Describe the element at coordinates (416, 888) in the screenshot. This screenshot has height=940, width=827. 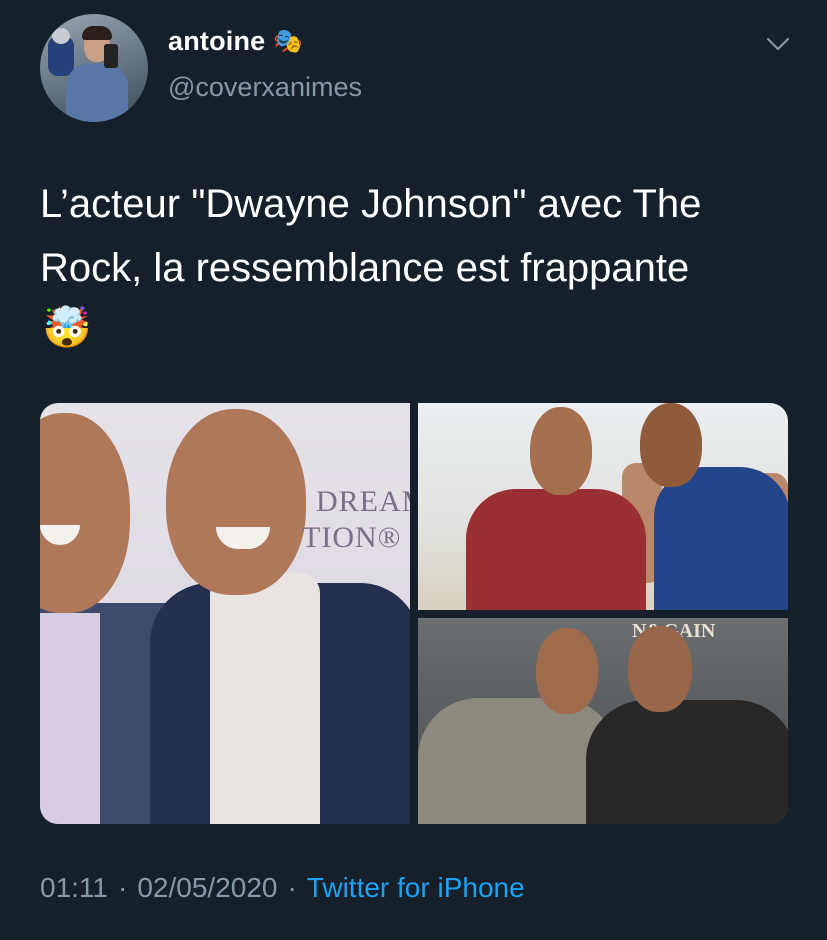
I see `tweet-source-link: Twitter for iPhone` at that location.